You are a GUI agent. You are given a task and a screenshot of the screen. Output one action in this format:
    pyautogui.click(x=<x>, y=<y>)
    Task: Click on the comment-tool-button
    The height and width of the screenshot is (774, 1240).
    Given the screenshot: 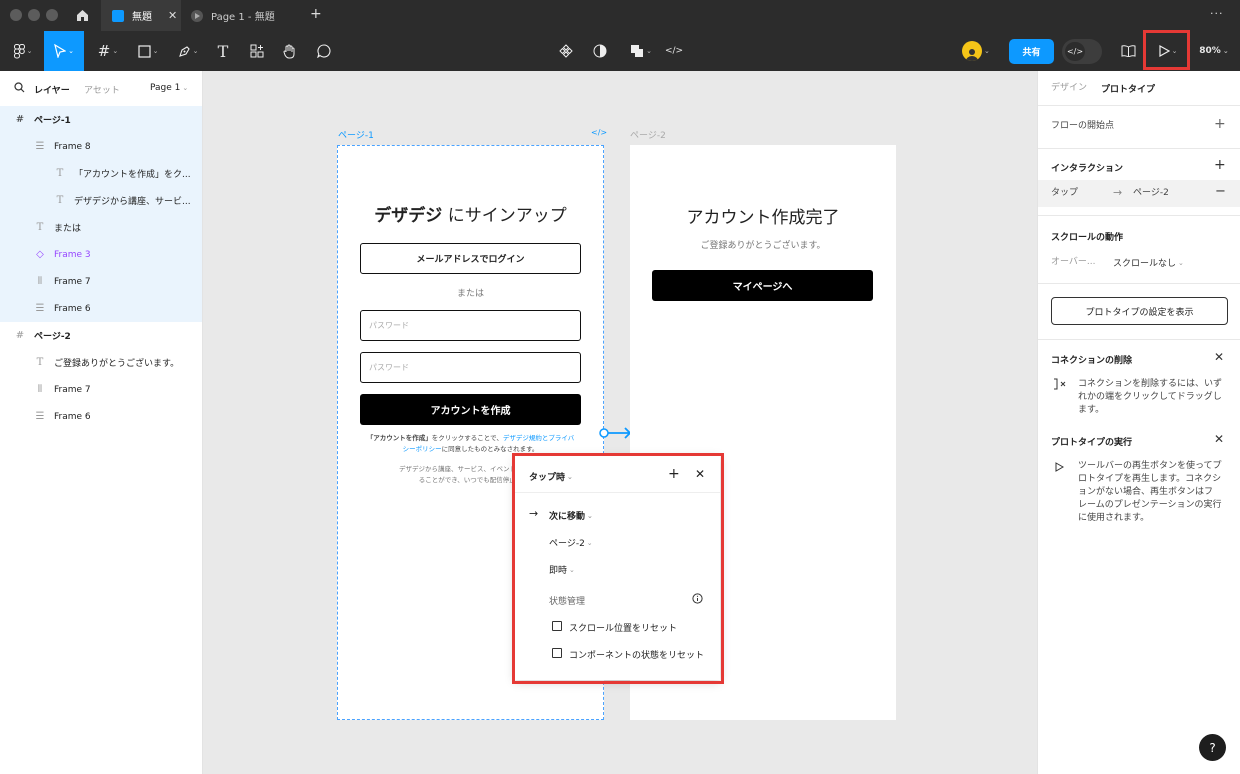 What is the action you would take?
    pyautogui.click(x=324, y=51)
    